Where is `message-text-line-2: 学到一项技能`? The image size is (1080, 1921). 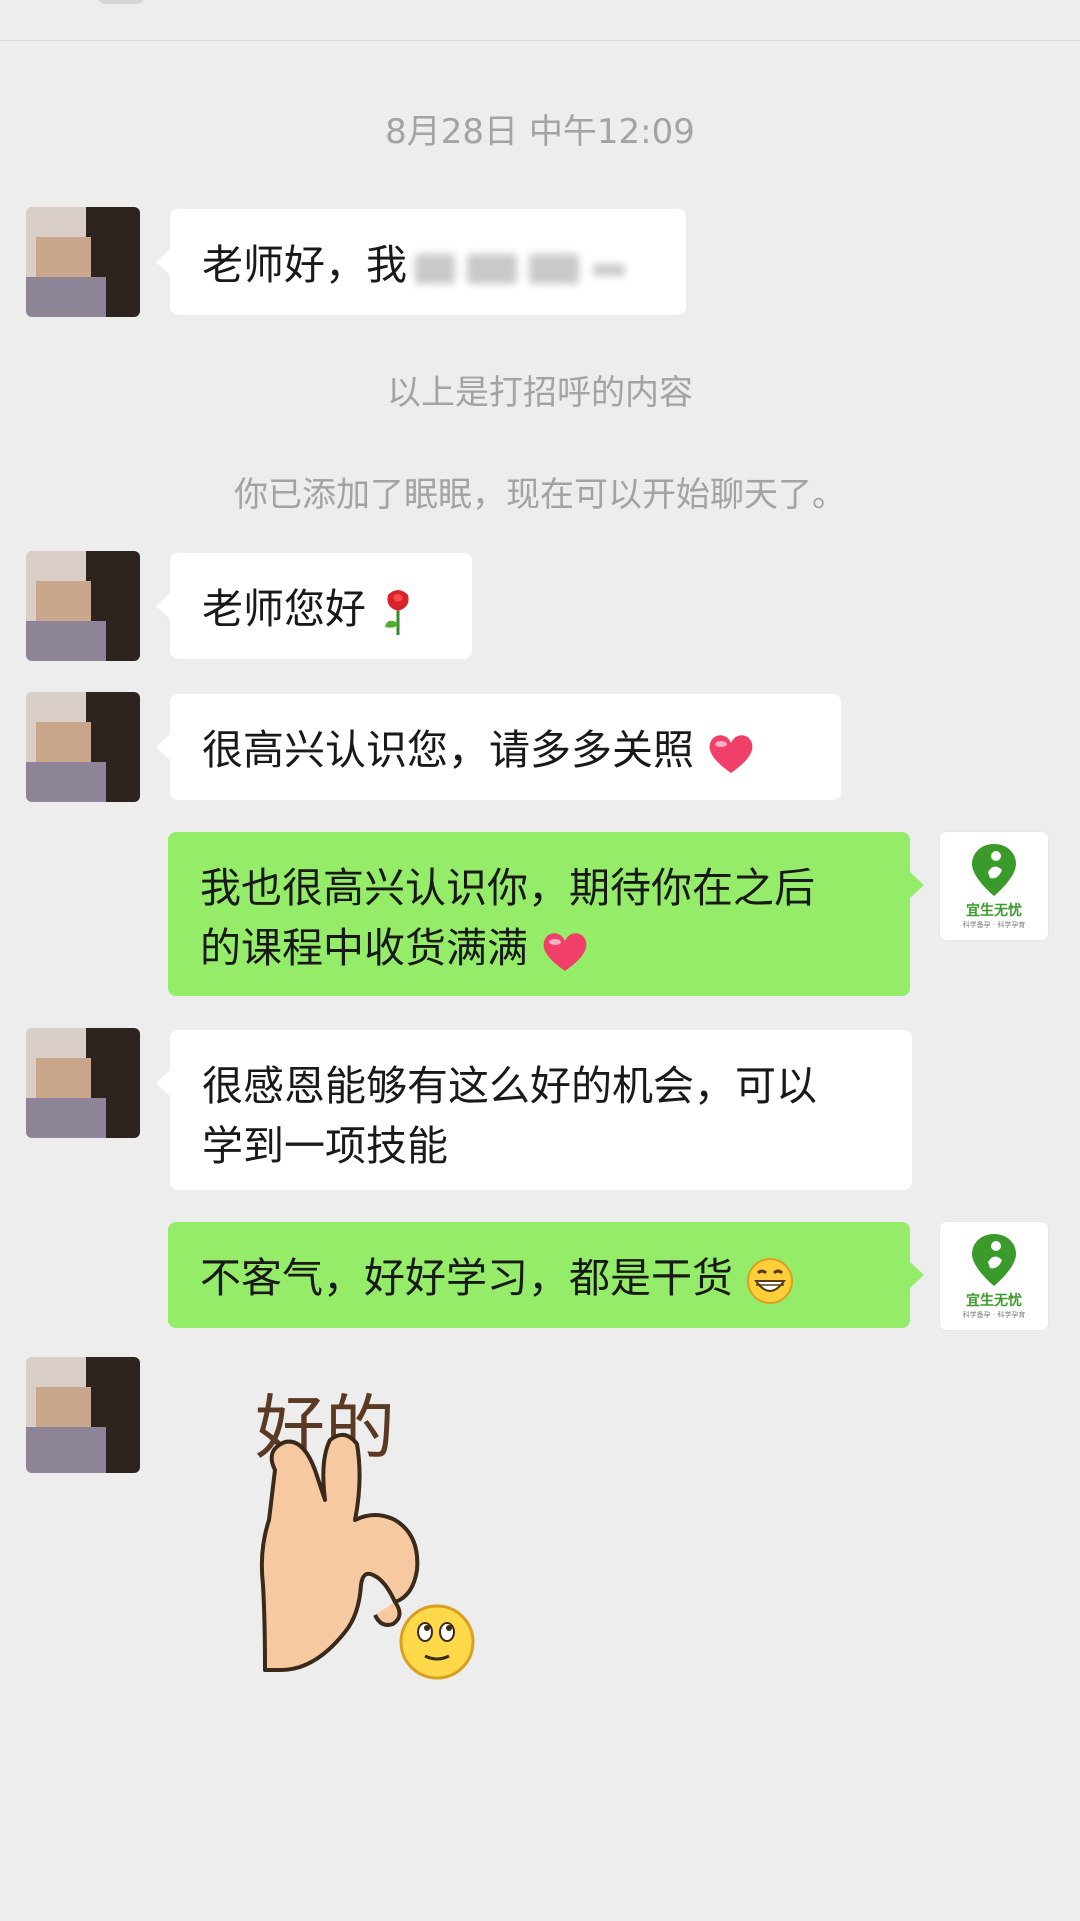
message-text-line-2: 学到一项技能 is located at coordinates (325, 1146).